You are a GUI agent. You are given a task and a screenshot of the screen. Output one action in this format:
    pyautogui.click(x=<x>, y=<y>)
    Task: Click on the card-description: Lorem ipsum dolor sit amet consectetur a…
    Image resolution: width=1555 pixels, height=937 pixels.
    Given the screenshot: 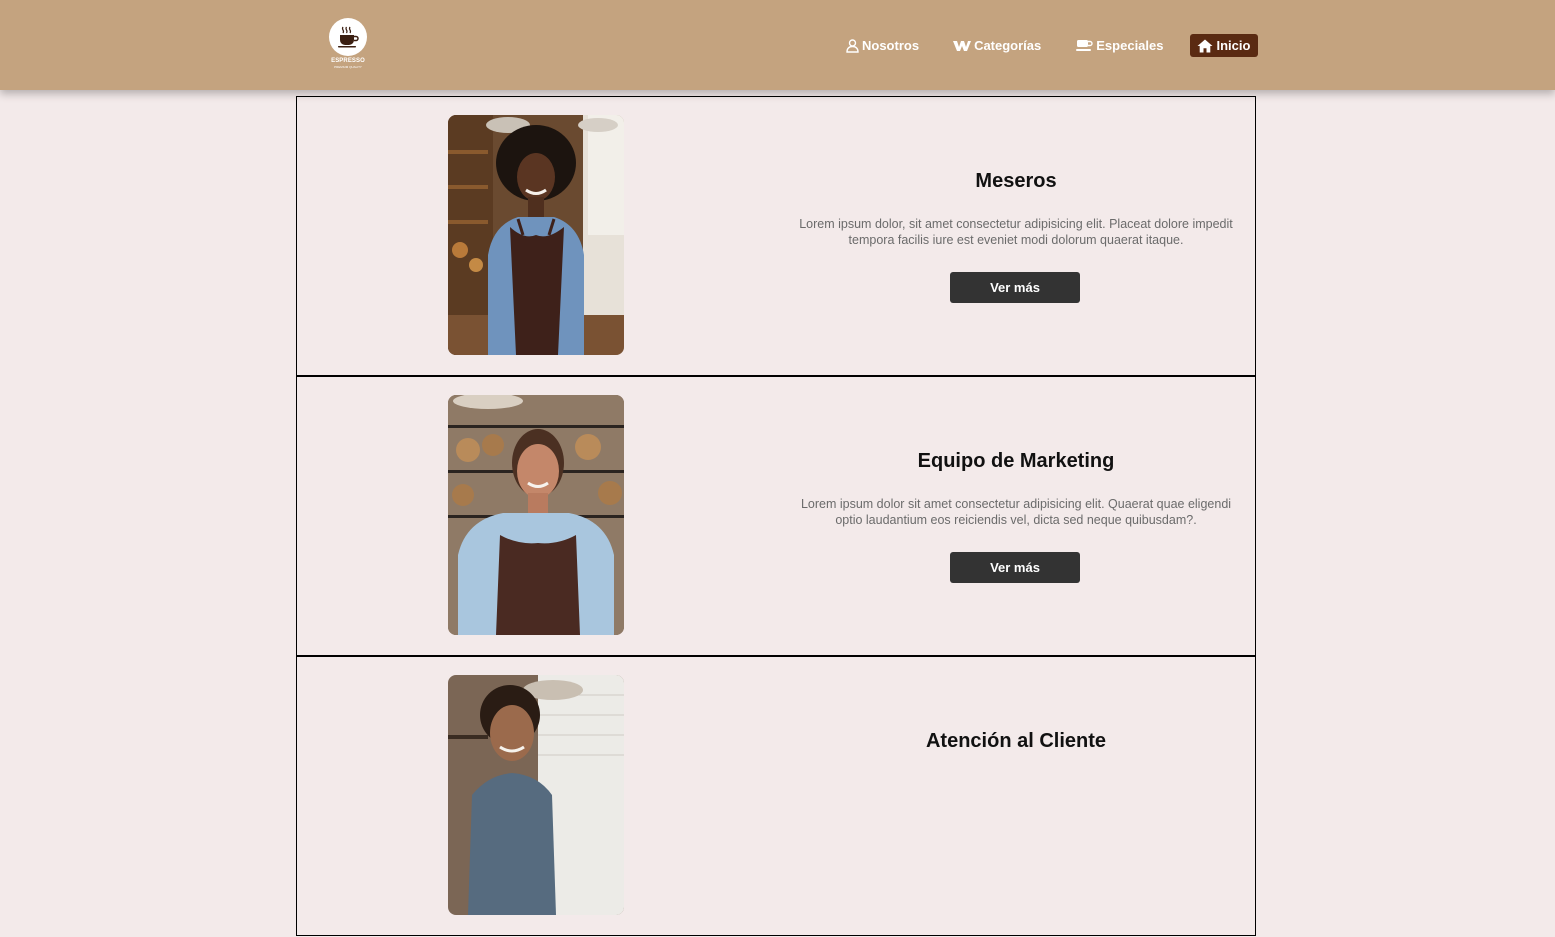 What is the action you would take?
    pyautogui.click(x=1016, y=512)
    